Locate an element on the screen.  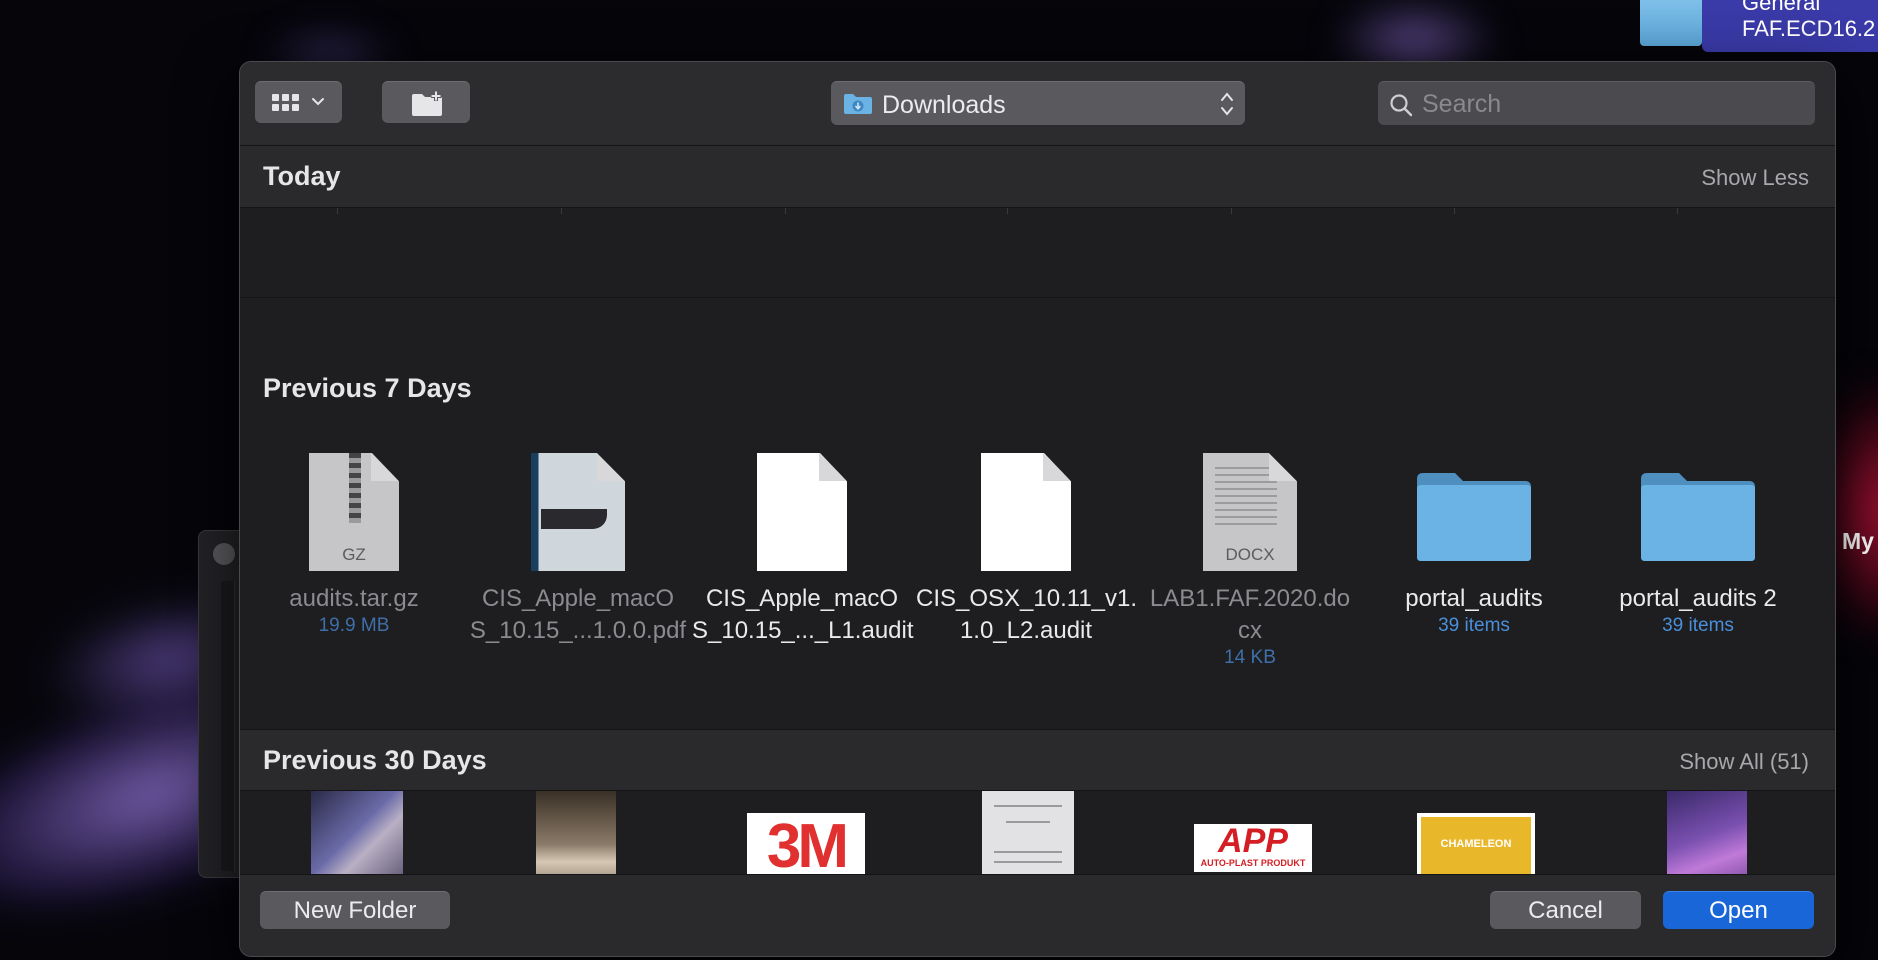
search-input is located at coordinates (1612, 104).